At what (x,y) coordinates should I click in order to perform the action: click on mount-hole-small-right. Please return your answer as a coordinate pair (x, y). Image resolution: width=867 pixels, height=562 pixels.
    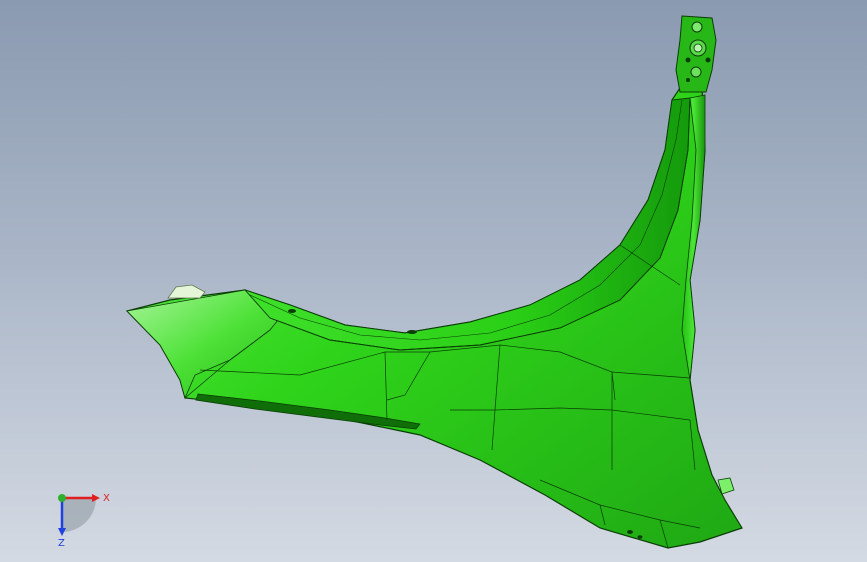
    Looking at the image, I should click on (708, 60).